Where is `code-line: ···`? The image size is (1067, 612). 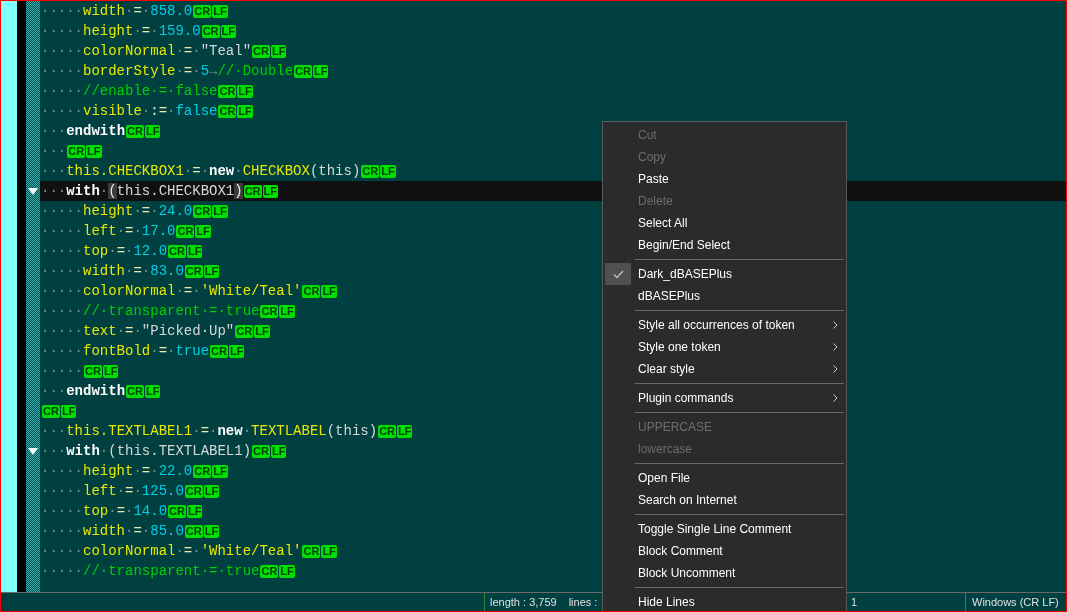
code-line: ··· is located at coordinates (54, 151).